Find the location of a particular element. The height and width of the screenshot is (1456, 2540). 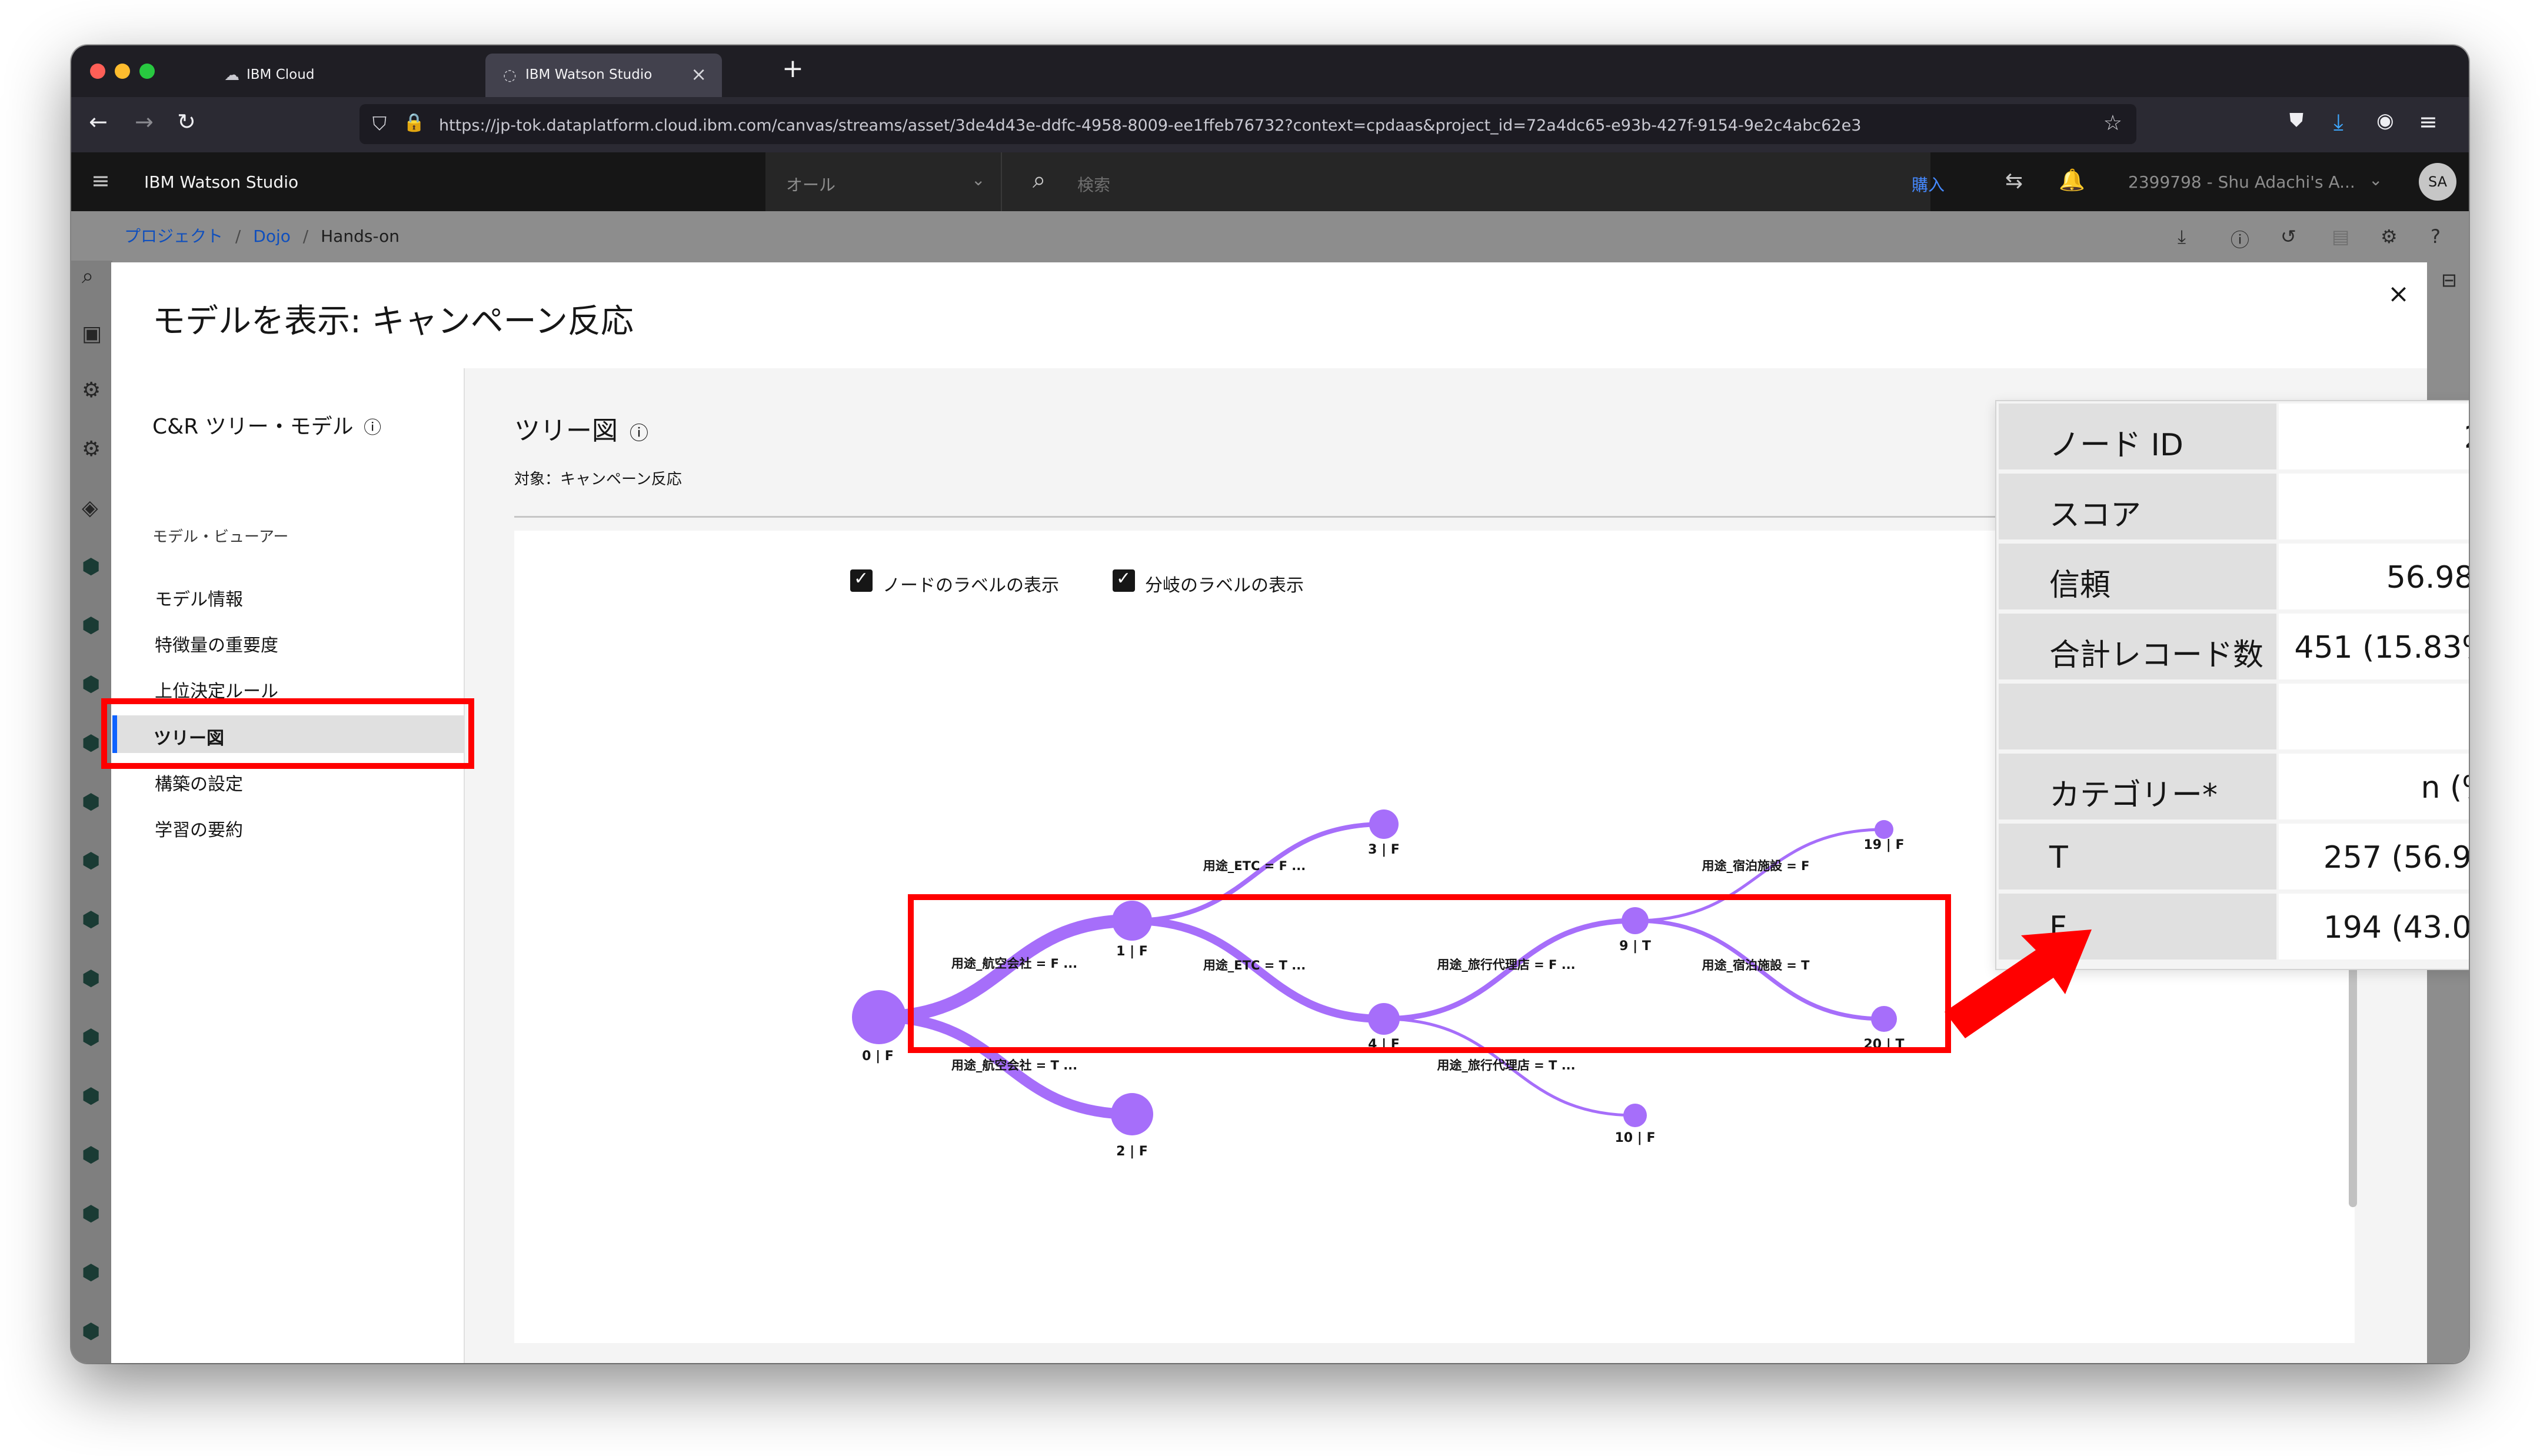

node-label: 20 | T is located at coordinates (1885, 1044).